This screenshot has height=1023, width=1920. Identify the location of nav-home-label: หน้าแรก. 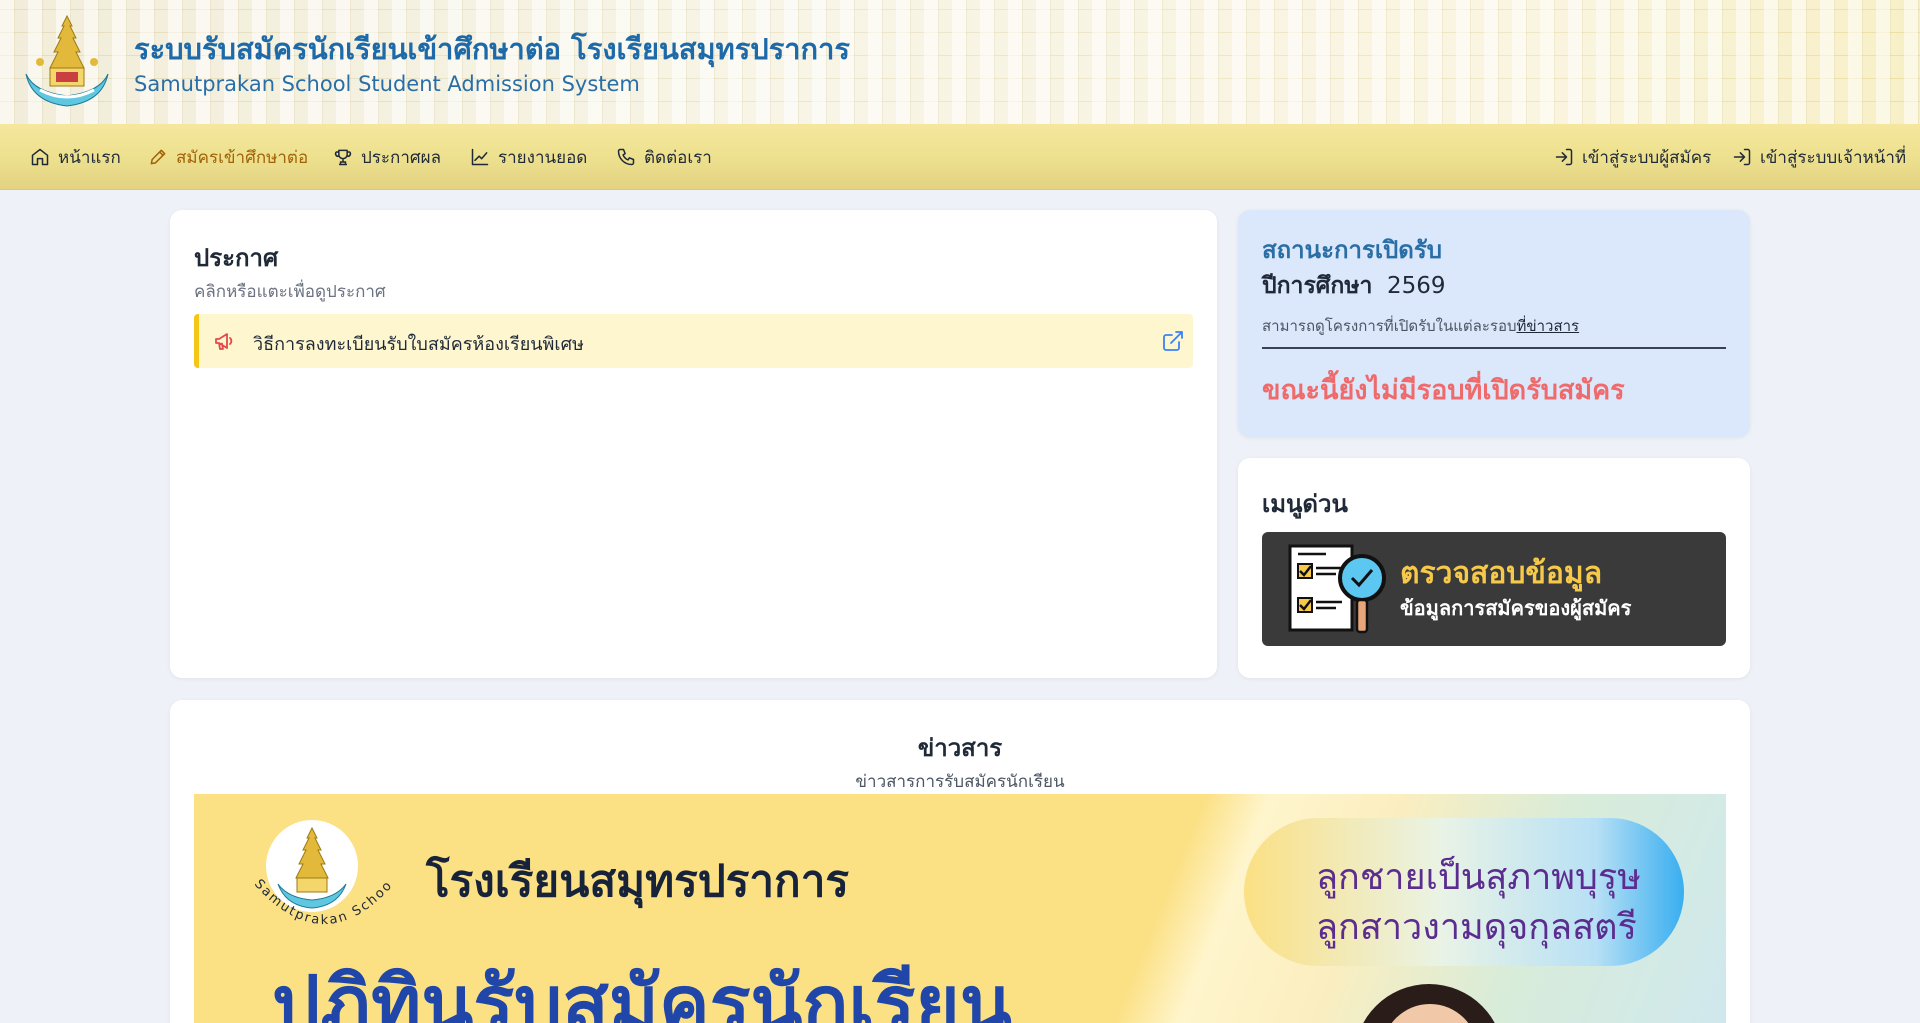
(89, 157).